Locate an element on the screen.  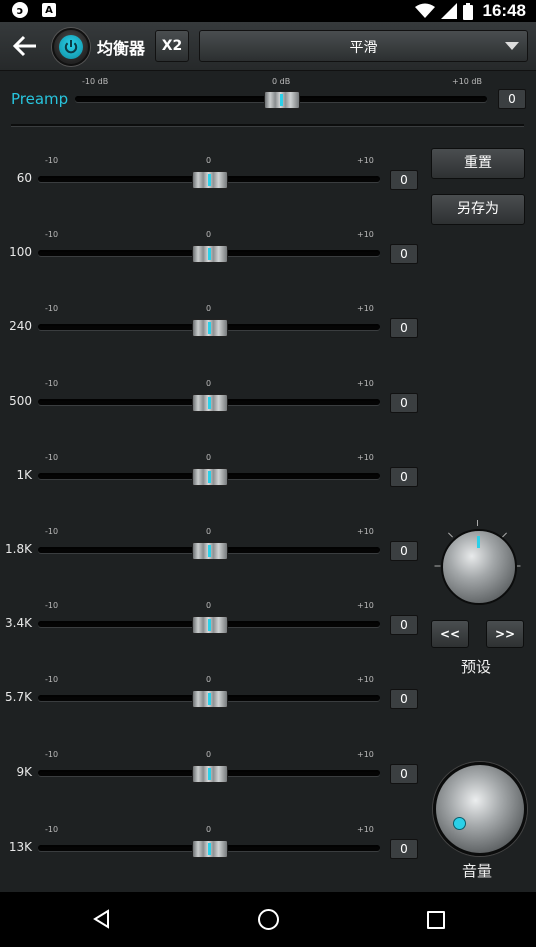
chevron-down-icon is located at coordinates (512, 46).